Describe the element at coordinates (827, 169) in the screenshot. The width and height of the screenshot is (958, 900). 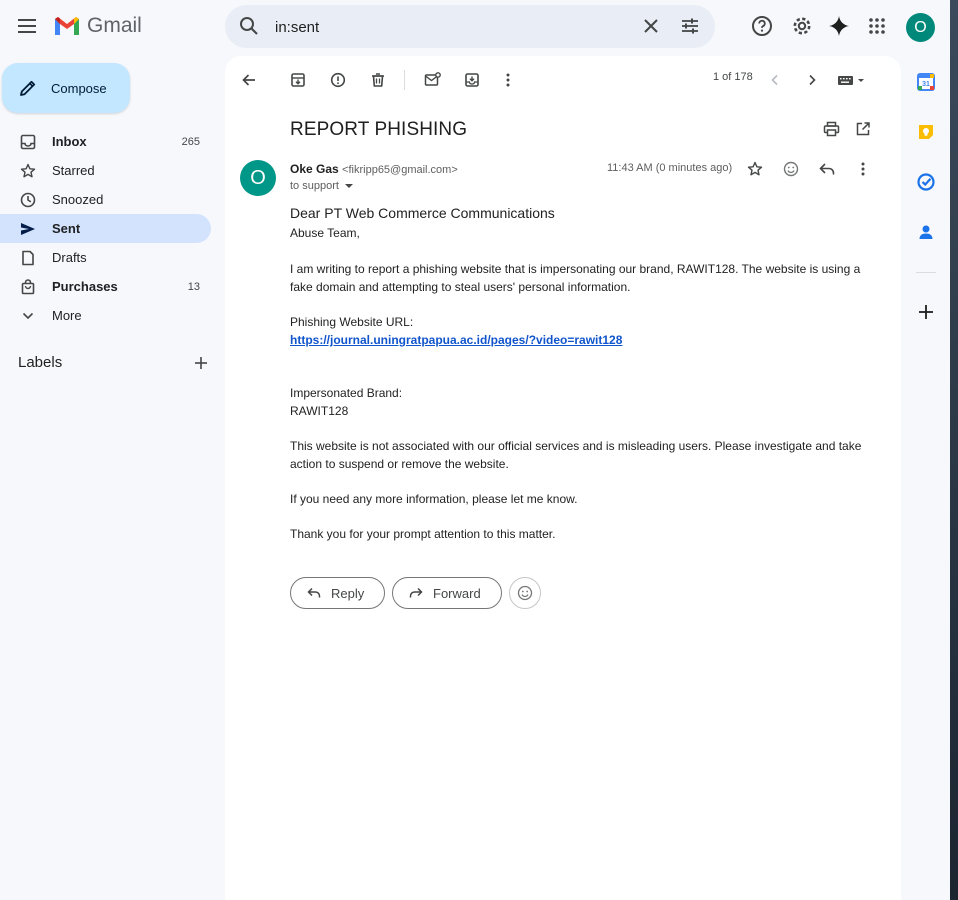
I see `reply-icon-button` at that location.